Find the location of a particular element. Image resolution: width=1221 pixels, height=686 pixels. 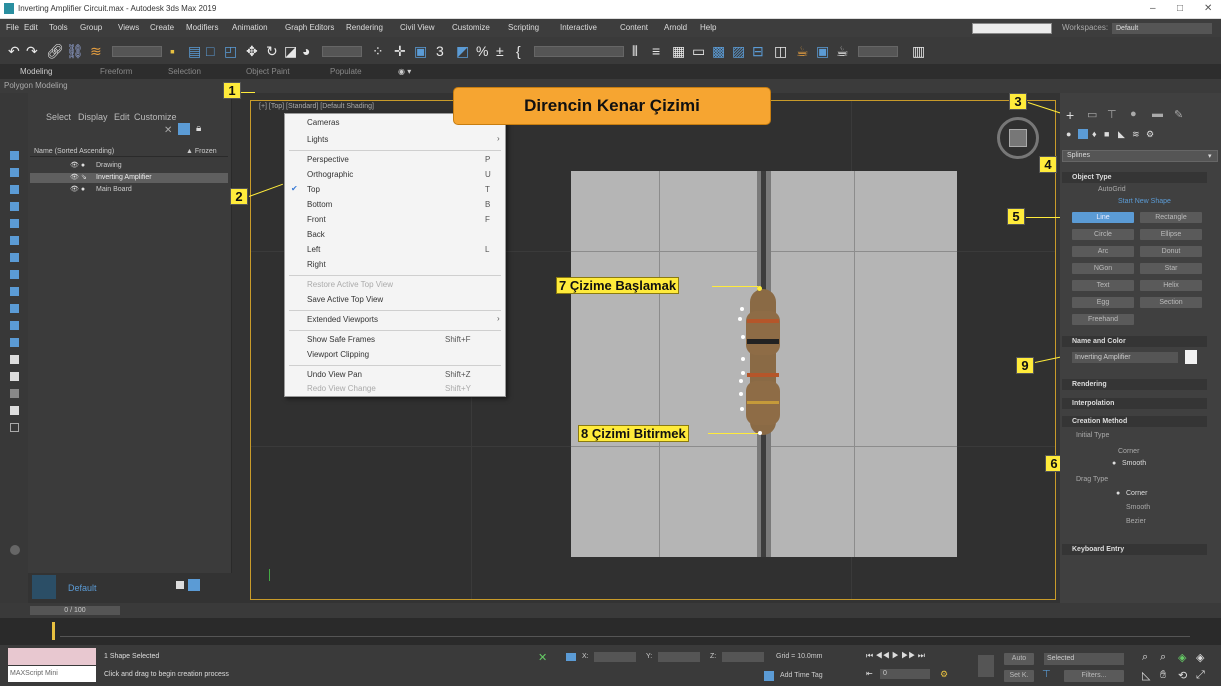

named-selection-icon: { is located at coordinates (518, 51).